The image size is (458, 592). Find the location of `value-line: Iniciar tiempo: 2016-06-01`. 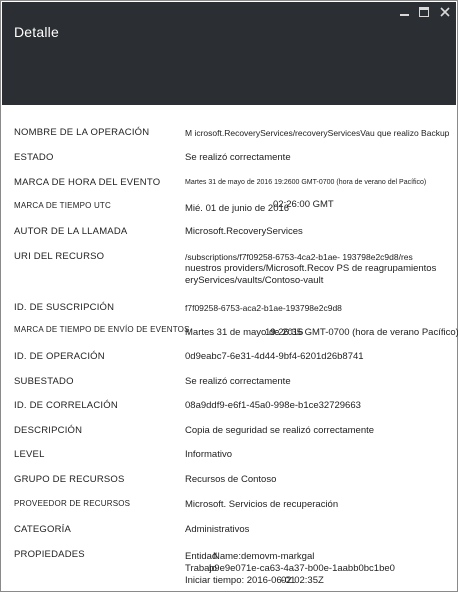

value-line: Iniciar tiempo: 2016-06-01 is located at coordinates (240, 580).